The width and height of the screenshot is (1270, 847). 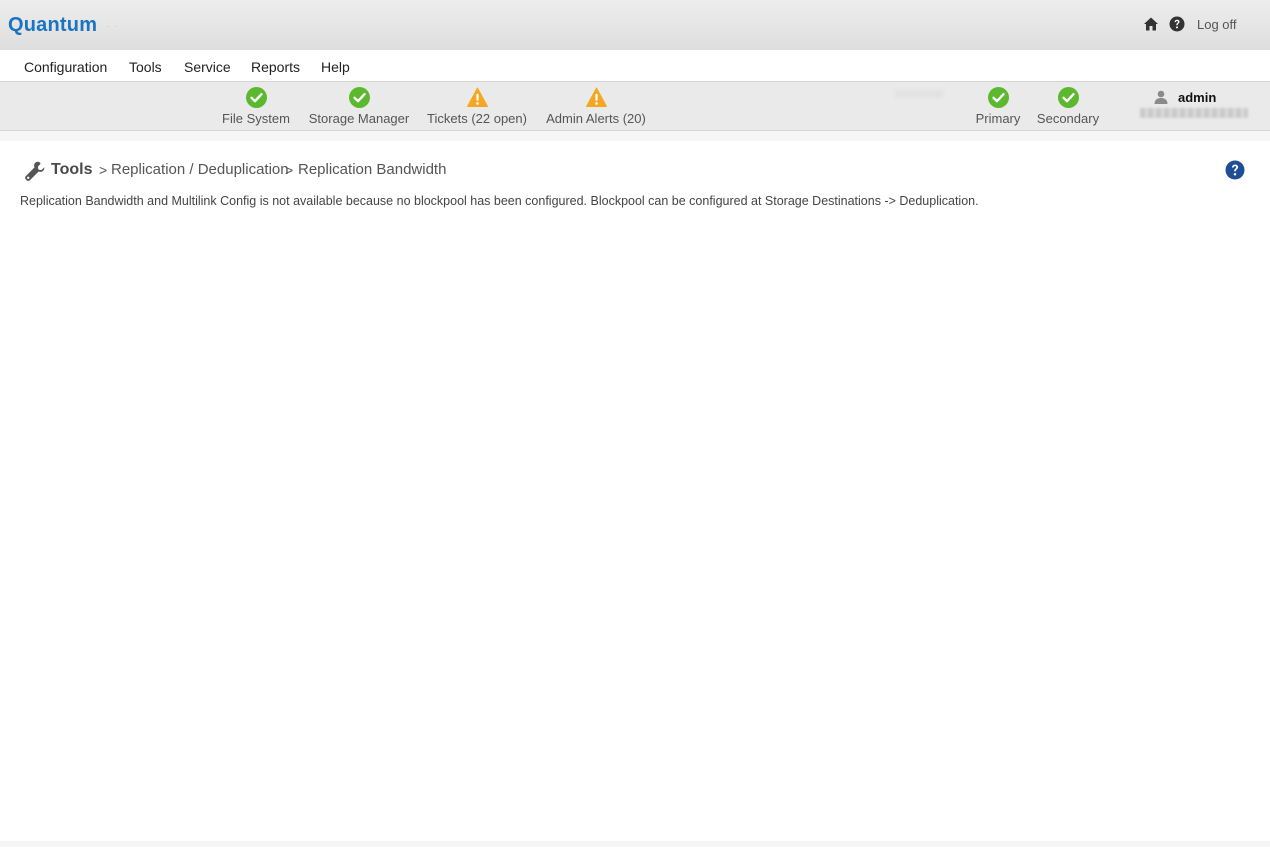 I want to click on status-storage-manager: Storage Manager, so click(x=359, y=106).